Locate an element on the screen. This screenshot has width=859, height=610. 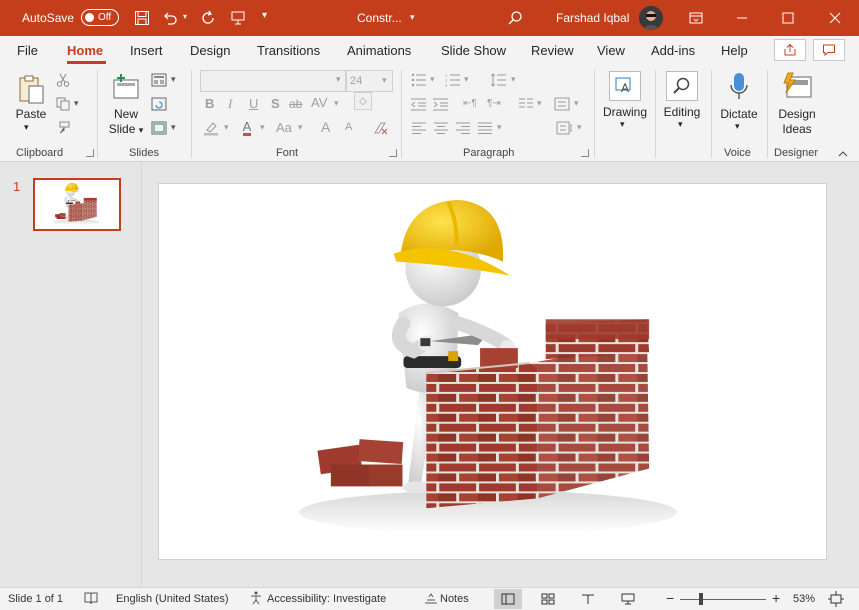
clipboard-launcher-icon is located at coordinates (90, 153).